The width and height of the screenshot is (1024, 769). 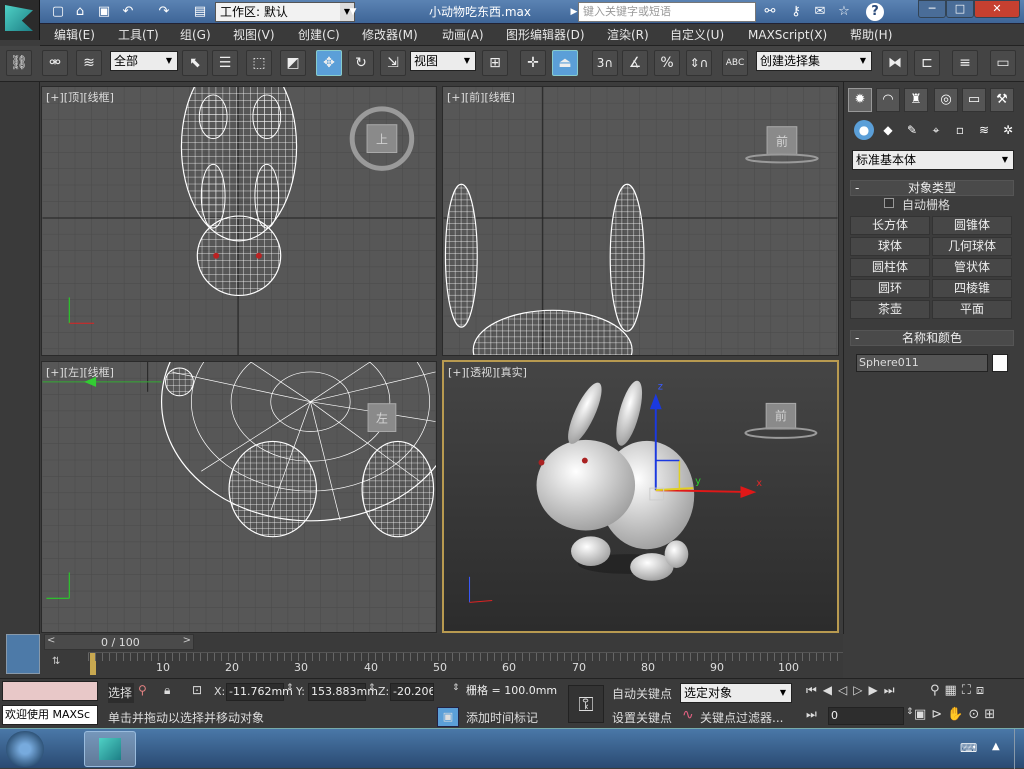 What do you see at coordinates (927, 63) in the screenshot?
I see `align-icon: ⊏` at bounding box center [927, 63].